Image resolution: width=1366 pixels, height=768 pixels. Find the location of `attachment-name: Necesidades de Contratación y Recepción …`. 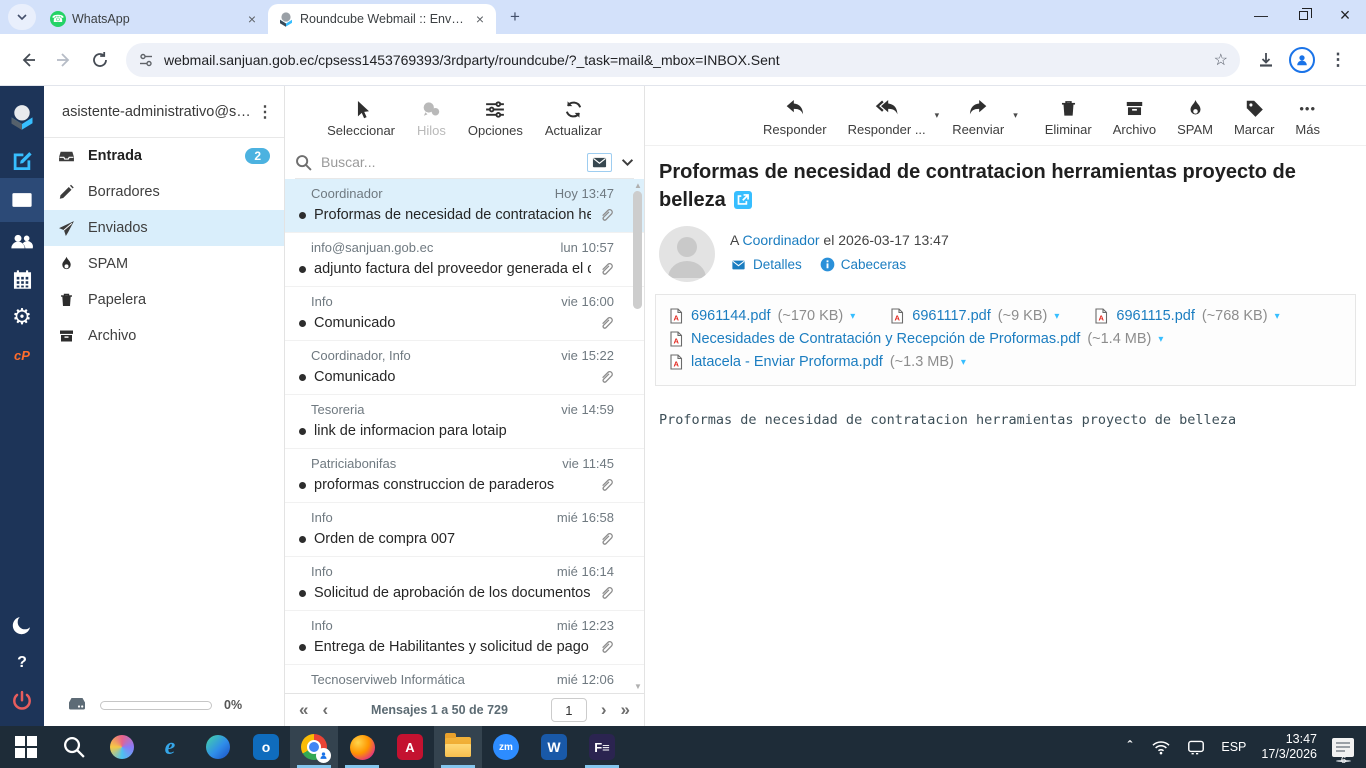

attachment-name: Necesidades de Contratación y Recepción … is located at coordinates (885, 339).